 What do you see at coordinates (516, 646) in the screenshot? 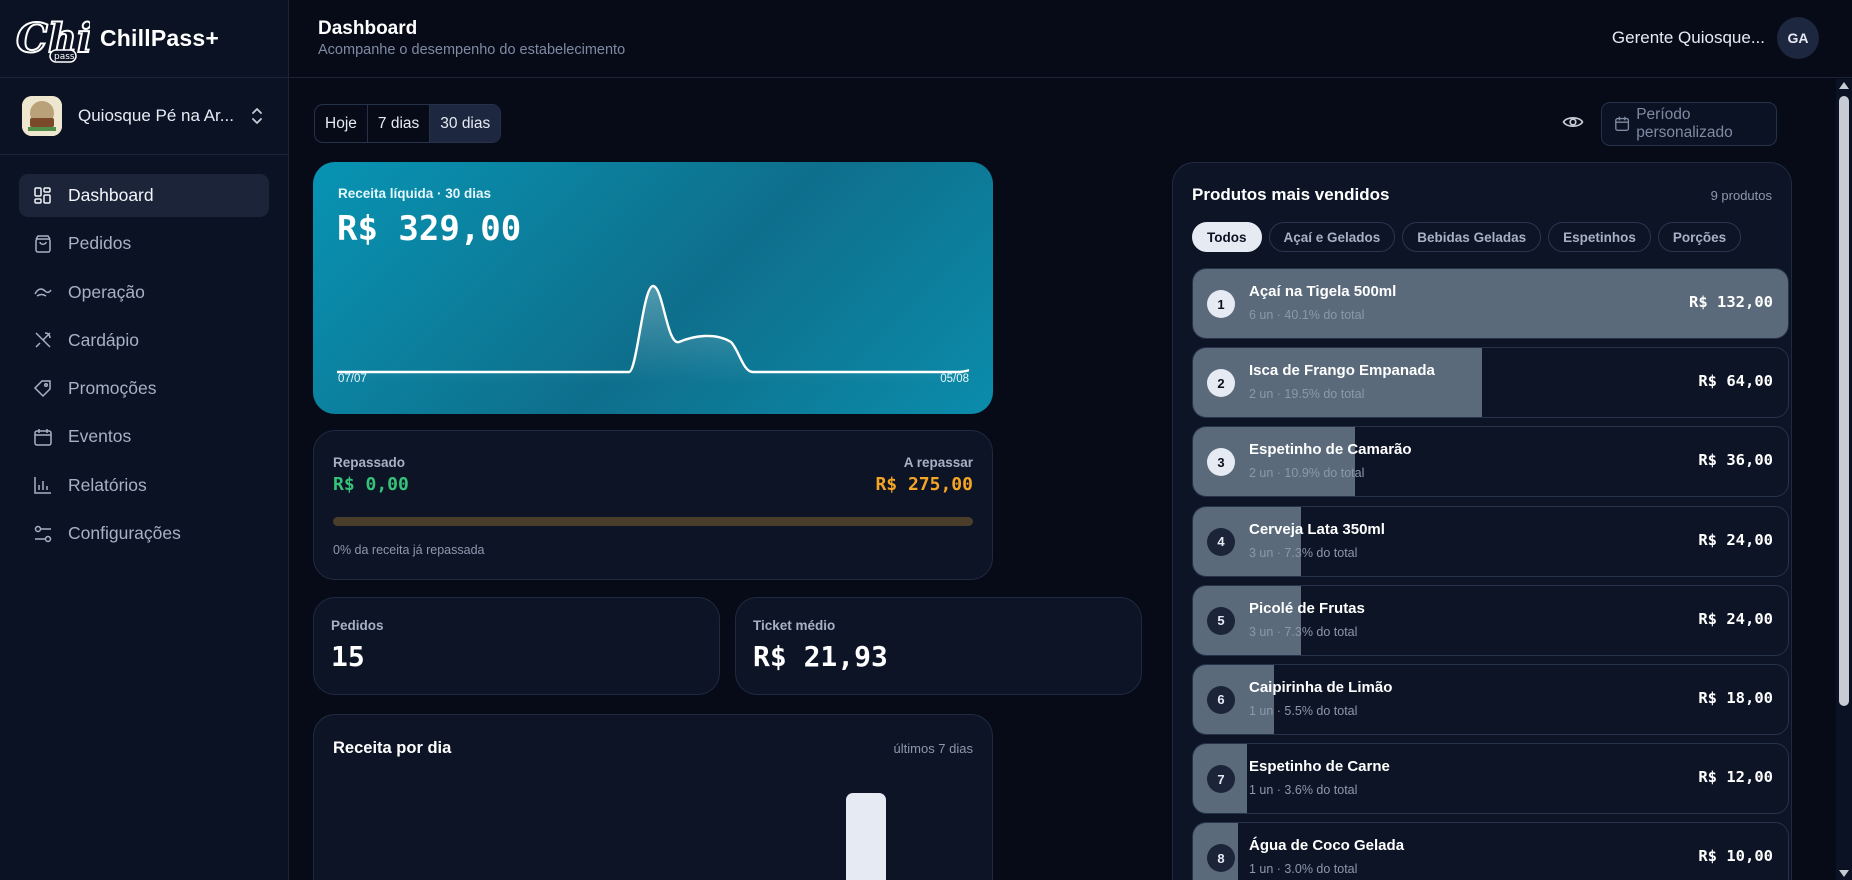
I see `orders-card: Pedidos 15` at bounding box center [516, 646].